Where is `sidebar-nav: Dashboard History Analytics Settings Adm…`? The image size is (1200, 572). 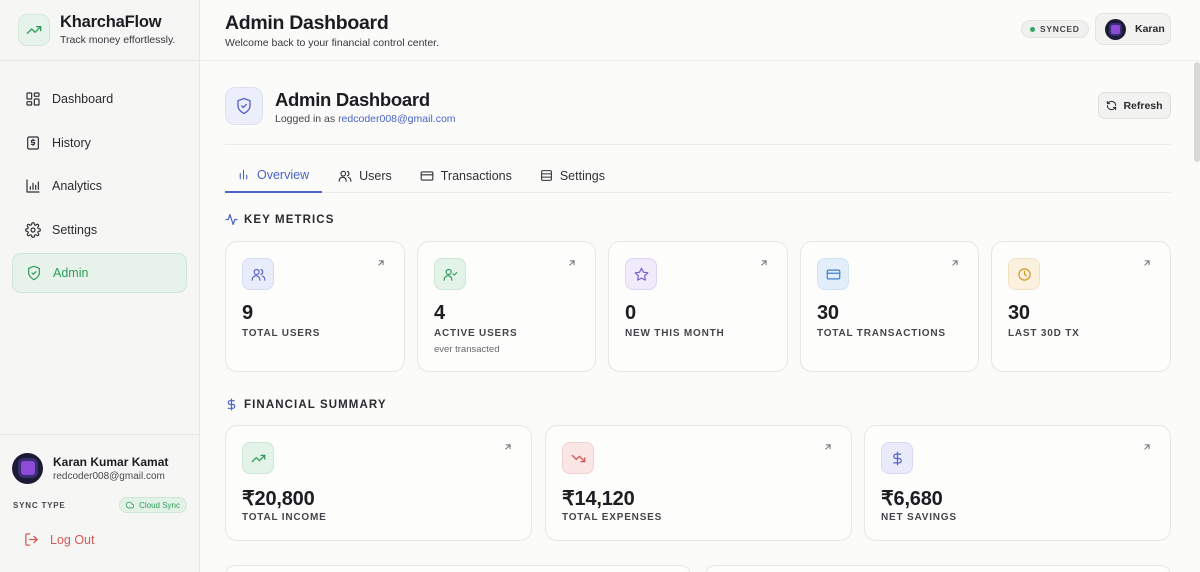 sidebar-nav: Dashboard History Analytics Settings Adm… is located at coordinates (99, 188).